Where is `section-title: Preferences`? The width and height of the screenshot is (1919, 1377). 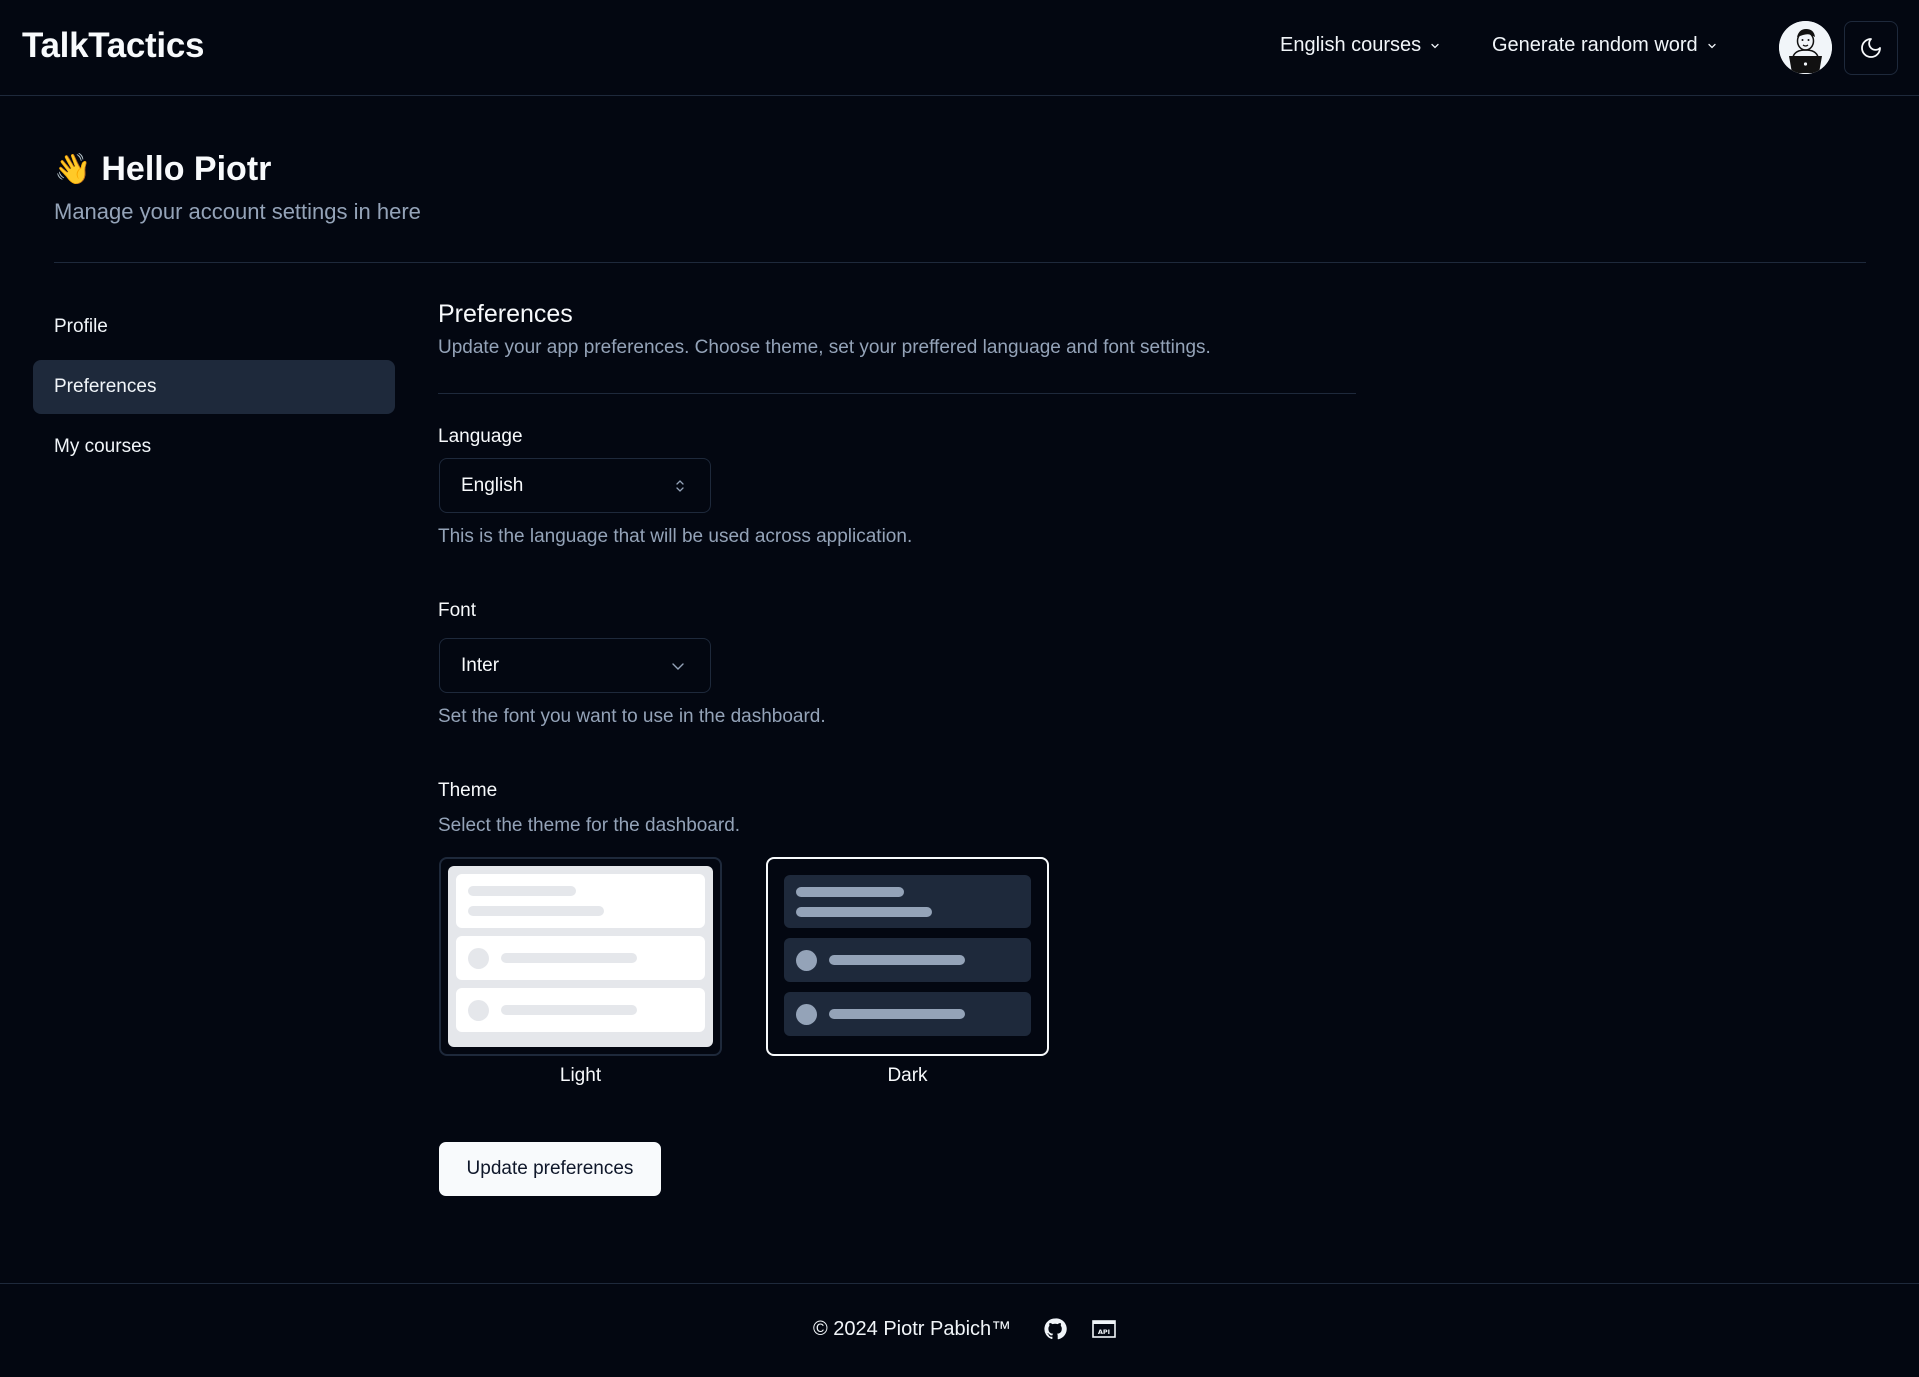 section-title: Preferences is located at coordinates (505, 314).